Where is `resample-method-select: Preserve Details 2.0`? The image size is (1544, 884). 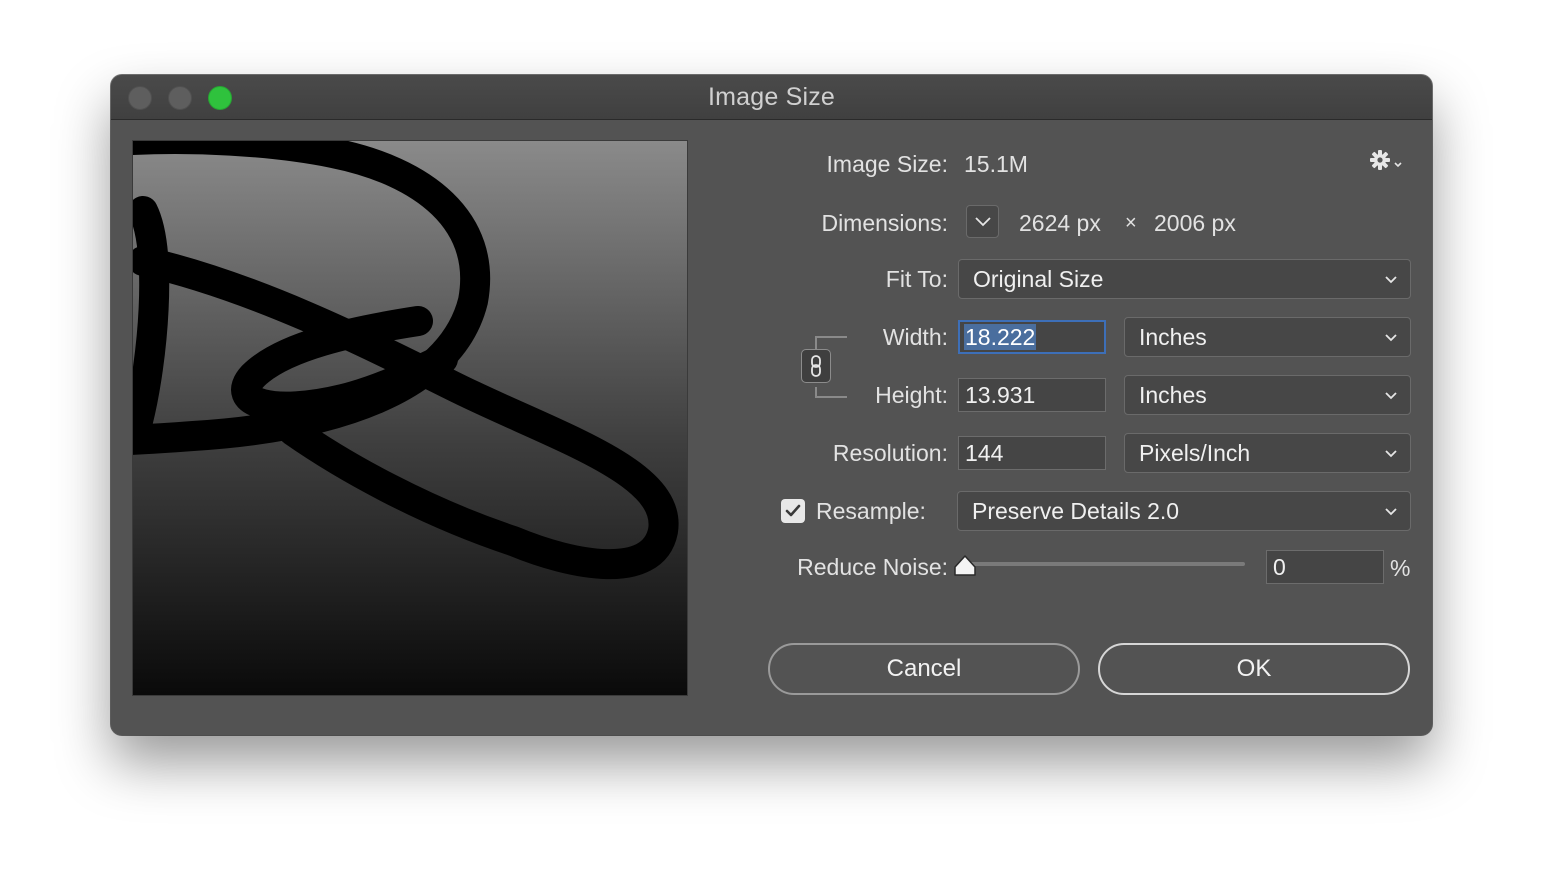 resample-method-select: Preserve Details 2.0 is located at coordinates (1184, 511).